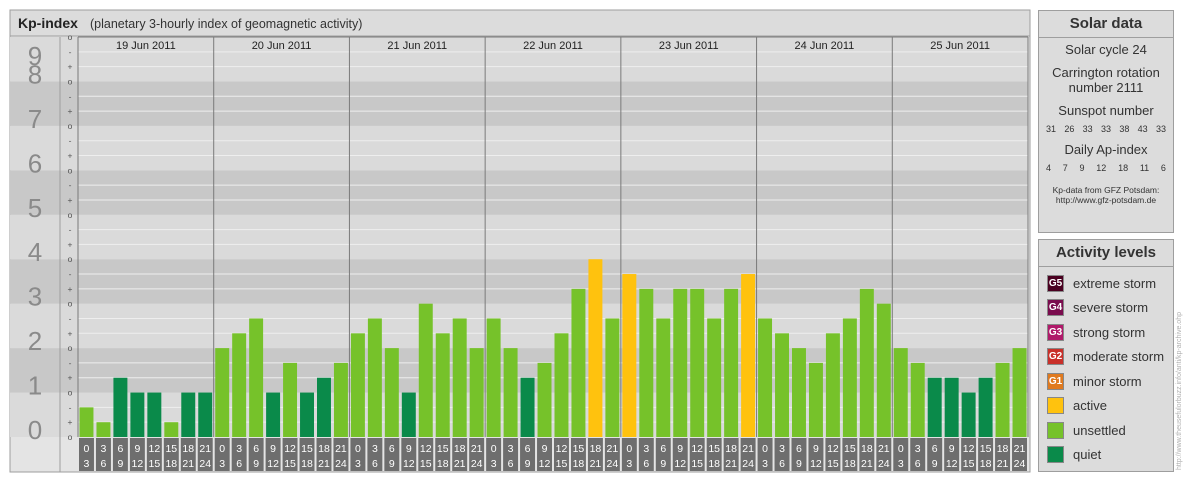  What do you see at coordinates (748, 464) in the screenshot?
I see `interval-end-label: 24` at bounding box center [748, 464].